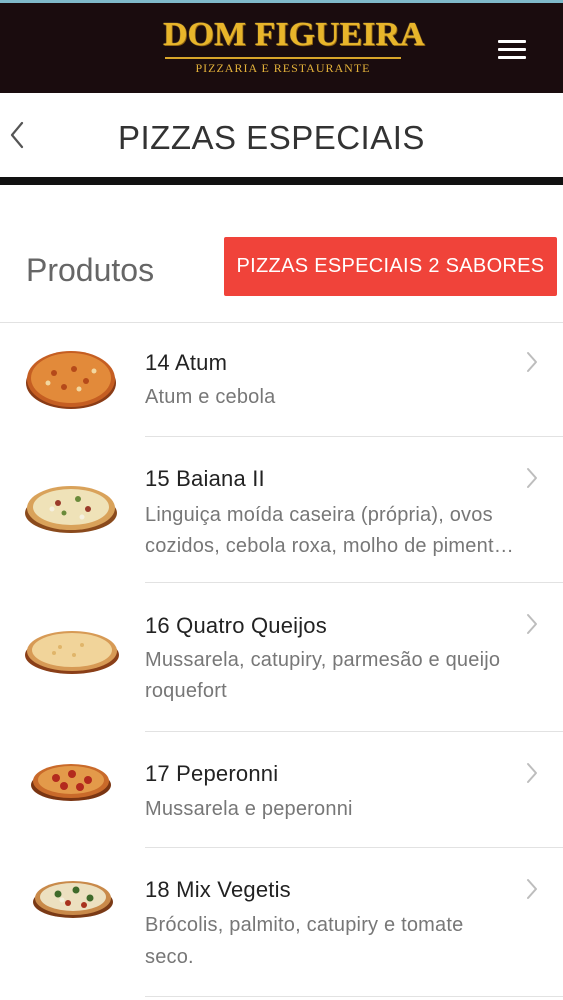 The height and width of the screenshot is (1000, 563). Describe the element at coordinates (294, 34) in the screenshot. I see `logo-main-text: DOM FIGUEIRA` at that location.